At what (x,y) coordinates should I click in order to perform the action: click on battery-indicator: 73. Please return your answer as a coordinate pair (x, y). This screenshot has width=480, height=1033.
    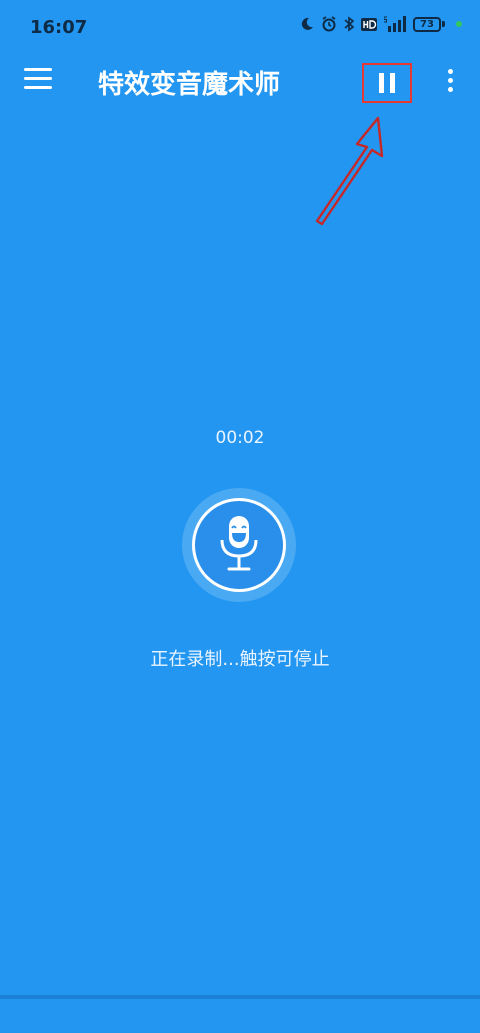
    Looking at the image, I should click on (429, 24).